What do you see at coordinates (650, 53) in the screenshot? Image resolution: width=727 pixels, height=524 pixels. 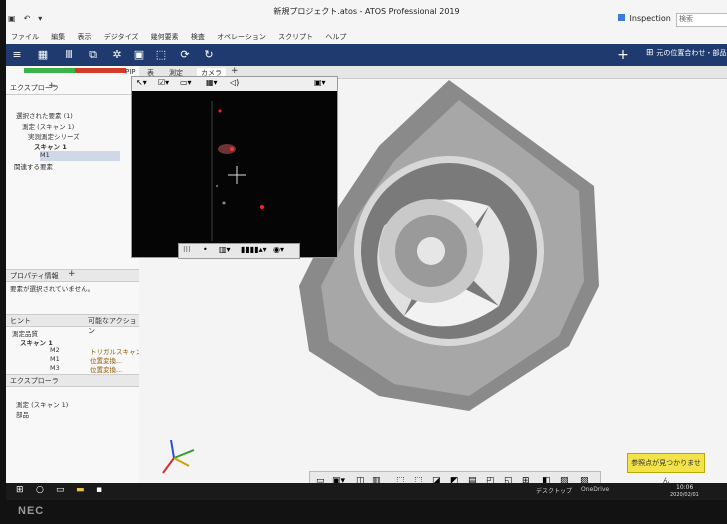 I see `align-icon: ⊞` at bounding box center [650, 53].